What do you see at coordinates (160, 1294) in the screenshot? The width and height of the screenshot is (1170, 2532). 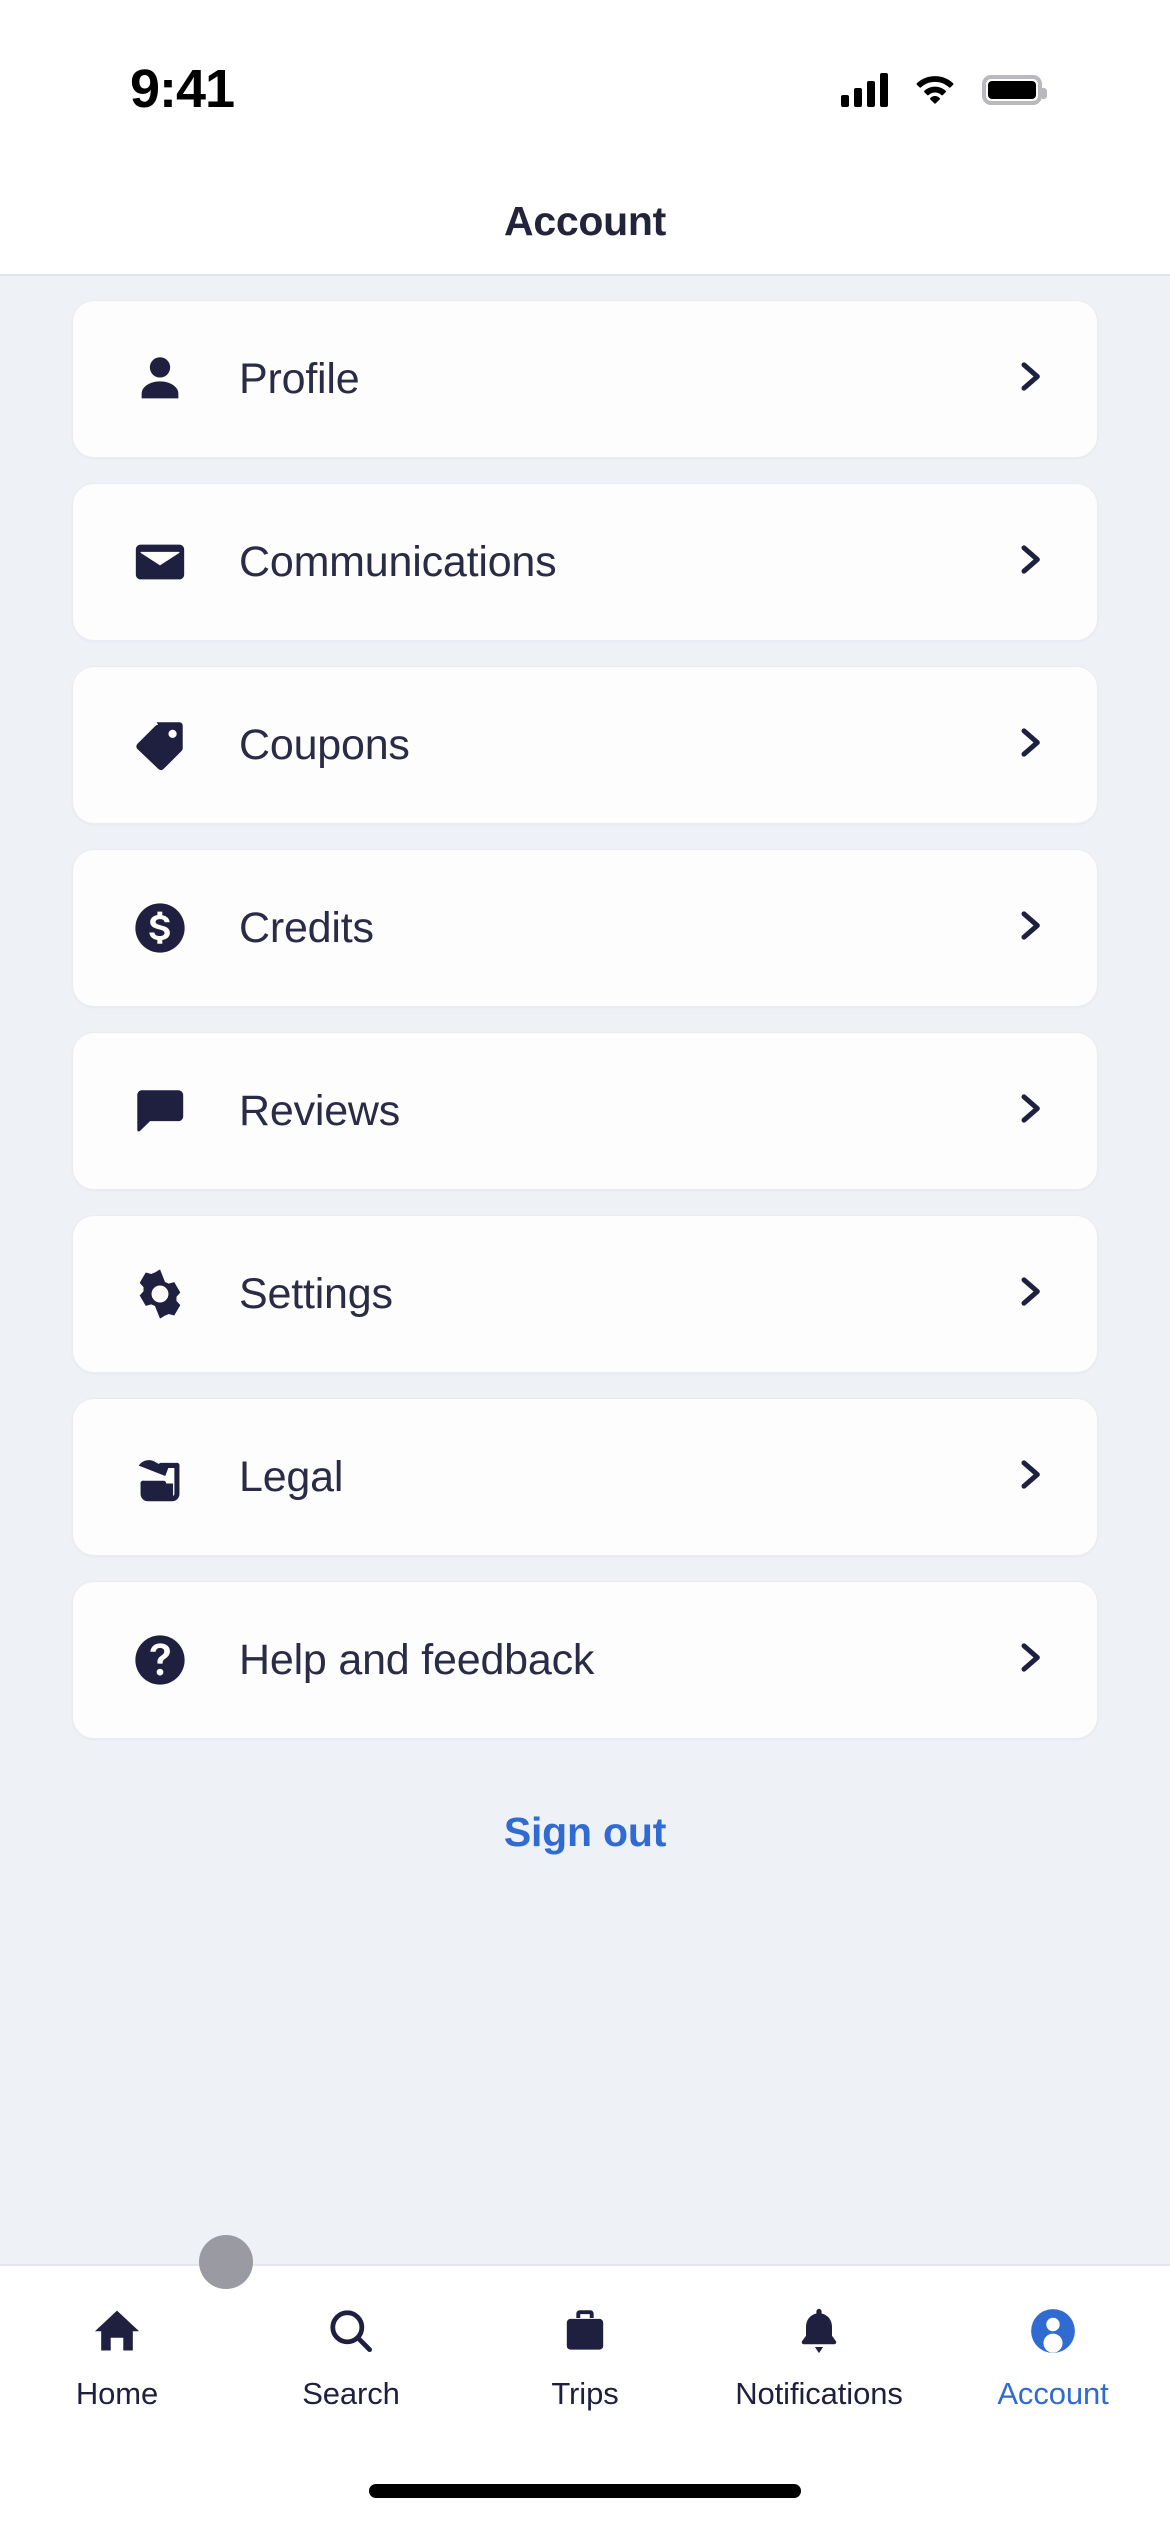 I see `gear-icon` at bounding box center [160, 1294].